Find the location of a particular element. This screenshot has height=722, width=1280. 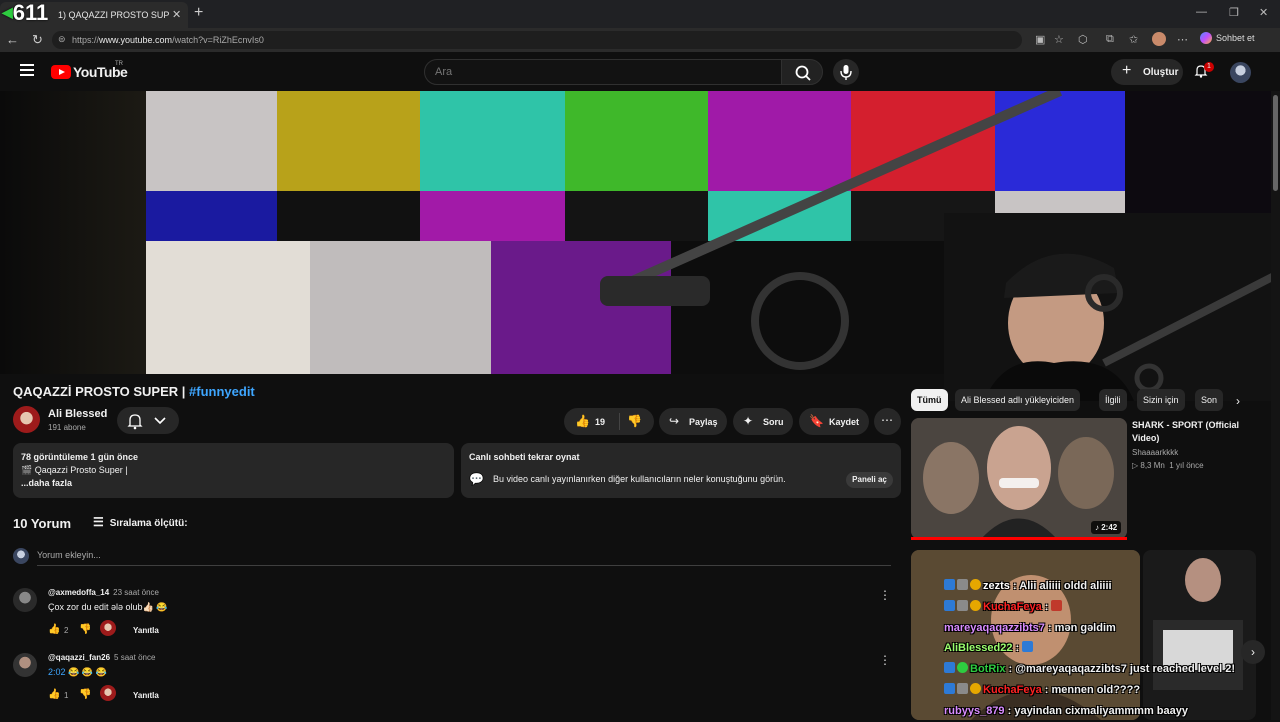

minimize-button: — is located at coordinates (1201, 12).